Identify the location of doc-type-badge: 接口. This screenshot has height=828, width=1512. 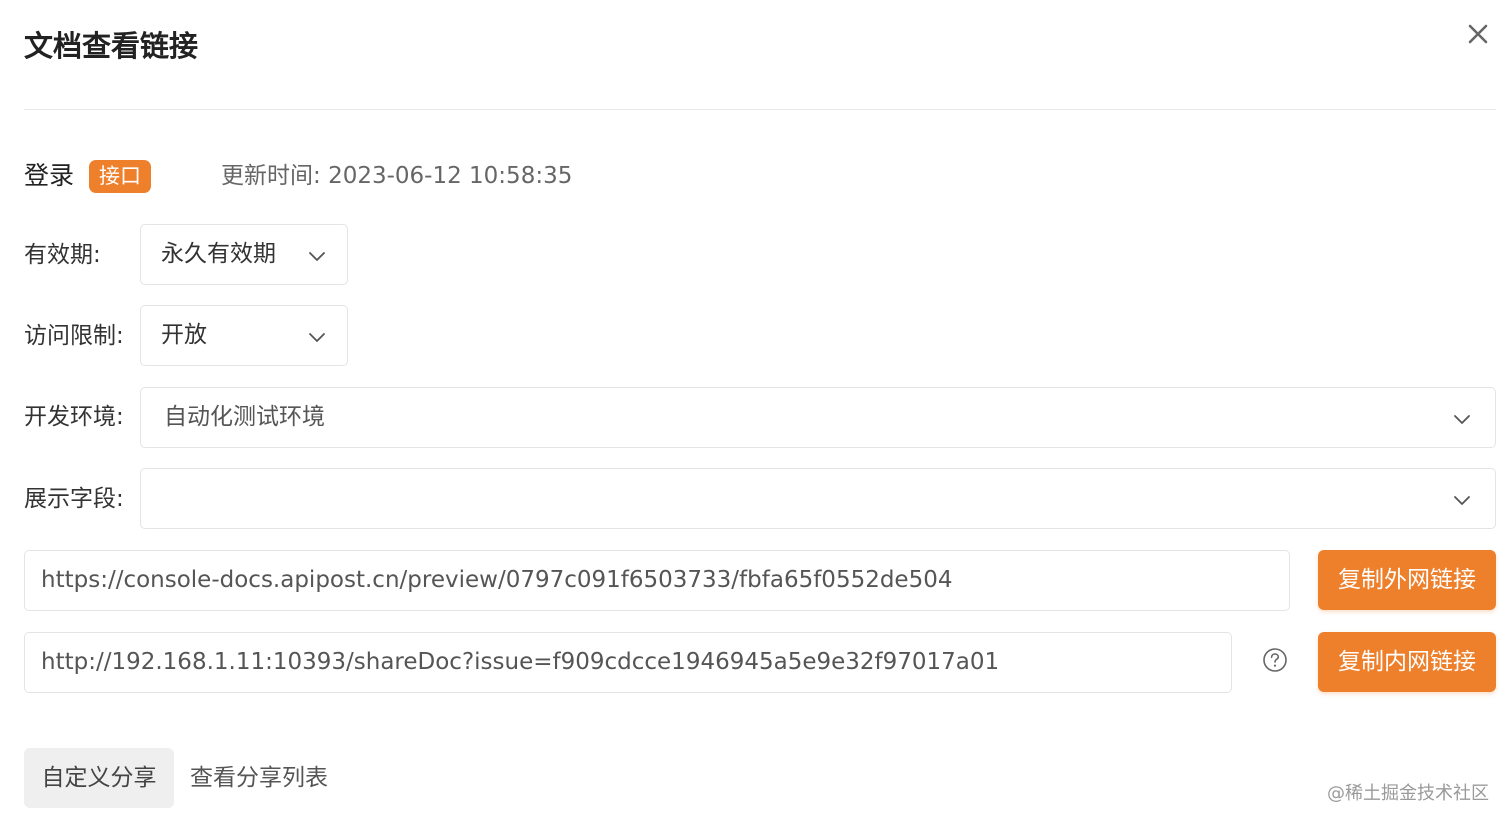
(120, 176).